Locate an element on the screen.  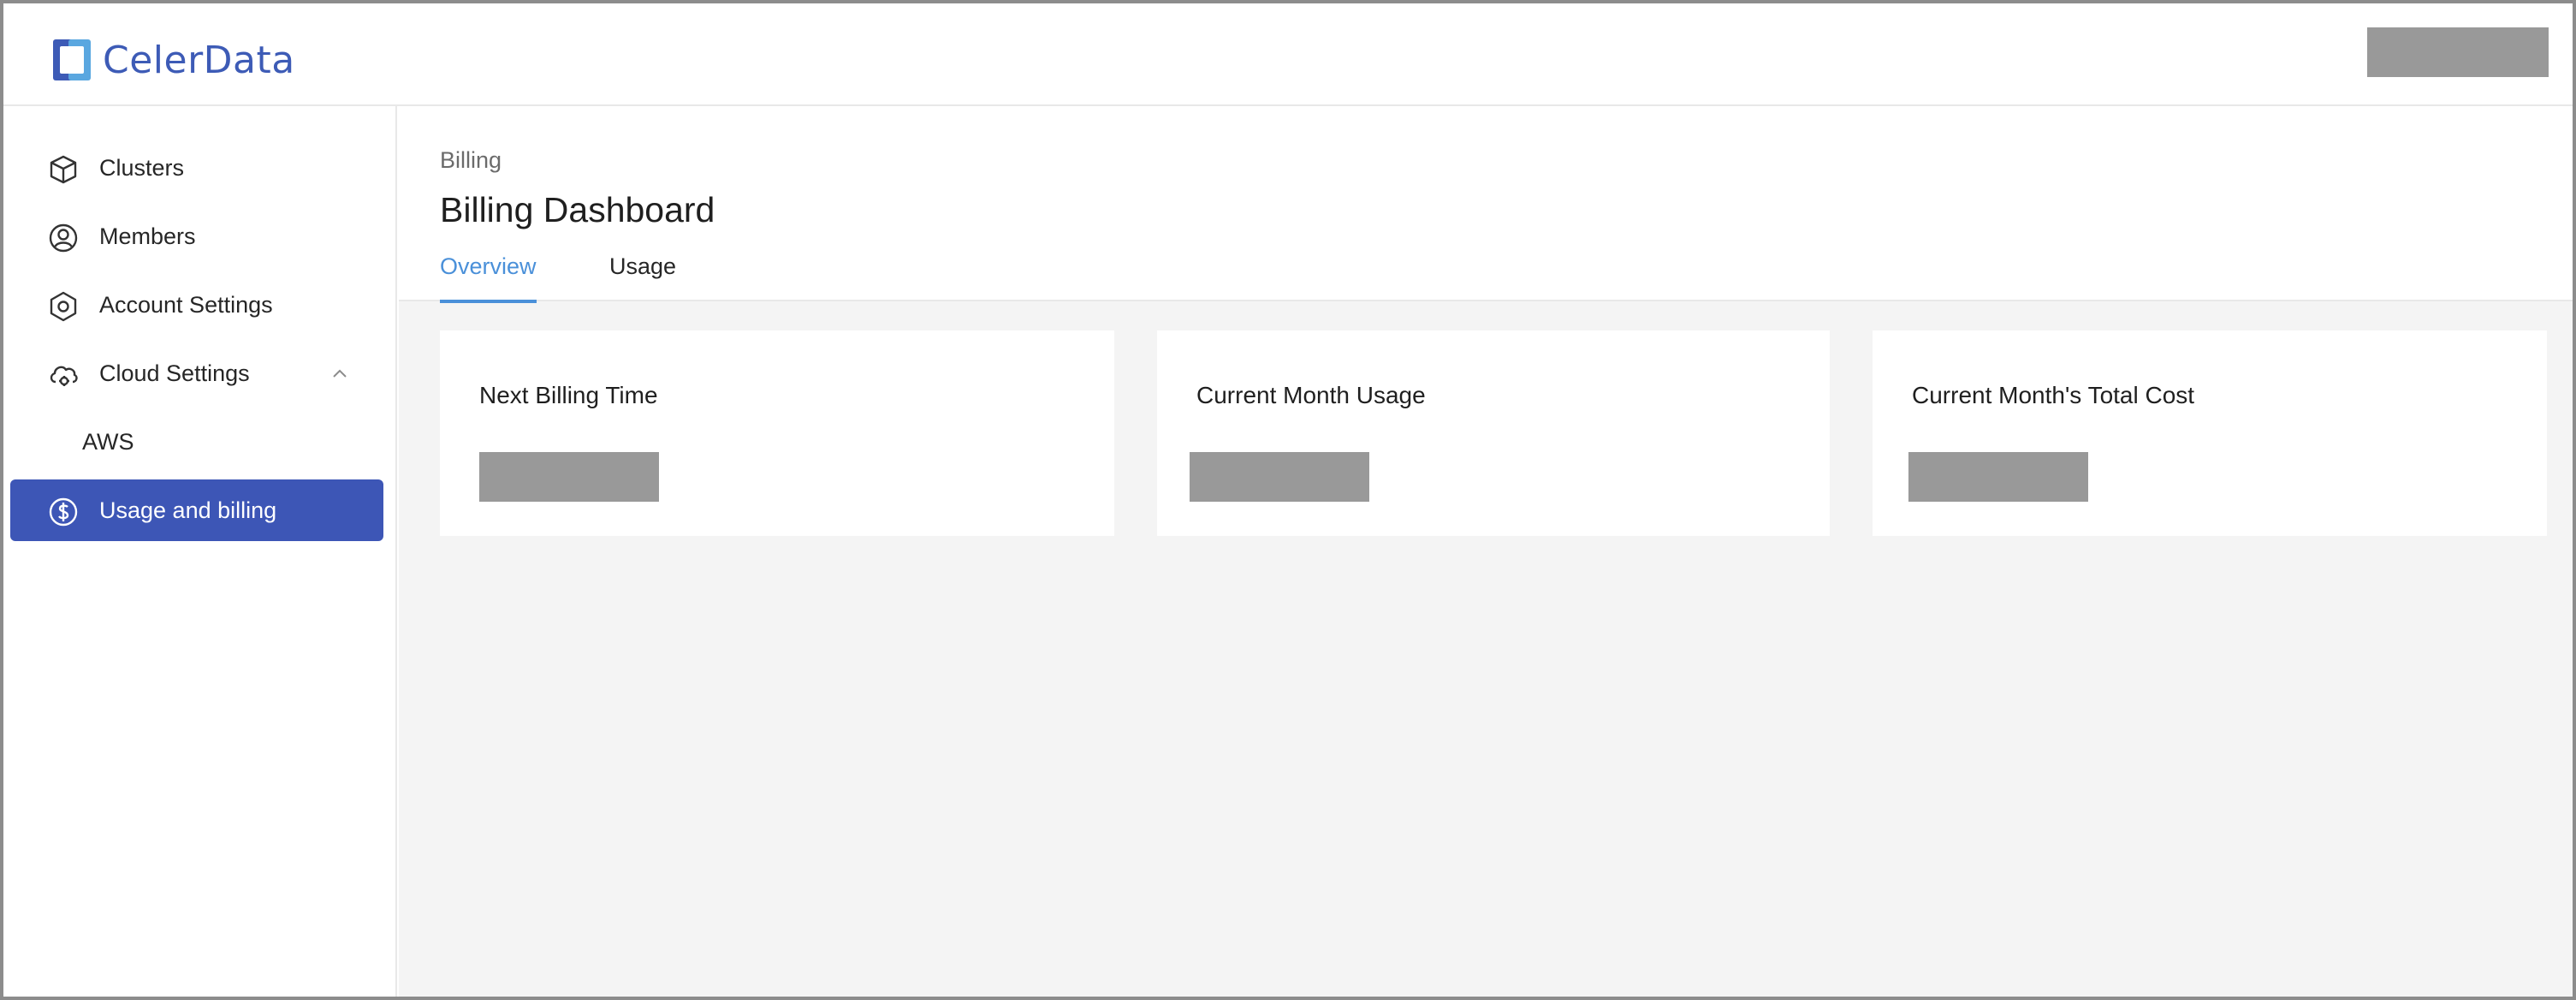
sidebar-item-label: Clusters is located at coordinates (142, 168).